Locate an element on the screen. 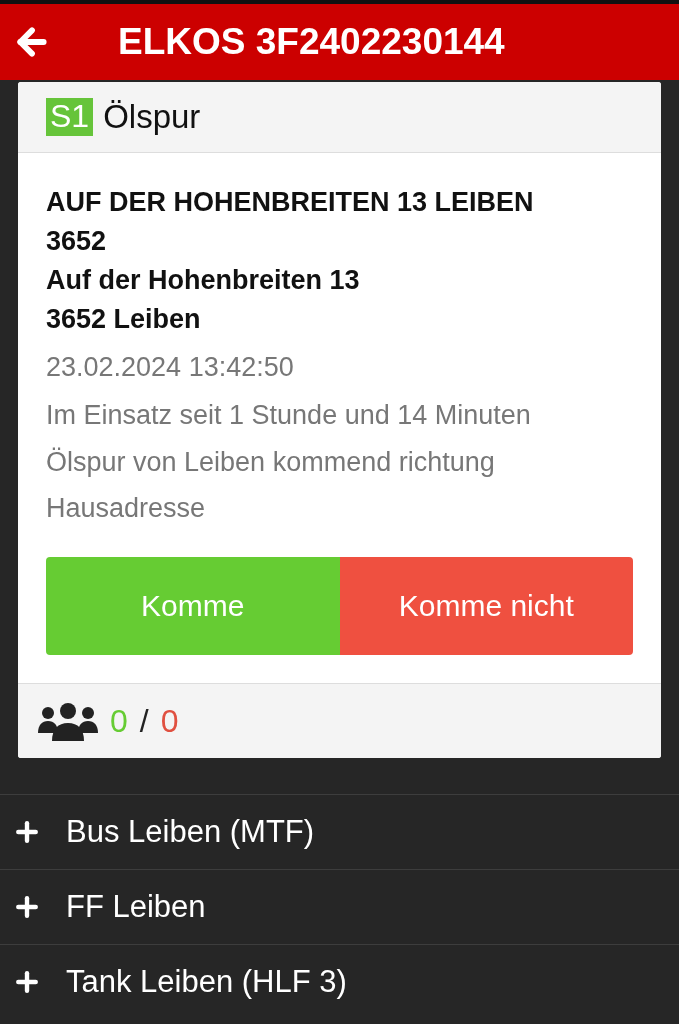 The image size is (679, 1024). address-line: AUF DER HOHENBREITEN 13 LEIBEN 3652 is located at coordinates (290, 222).